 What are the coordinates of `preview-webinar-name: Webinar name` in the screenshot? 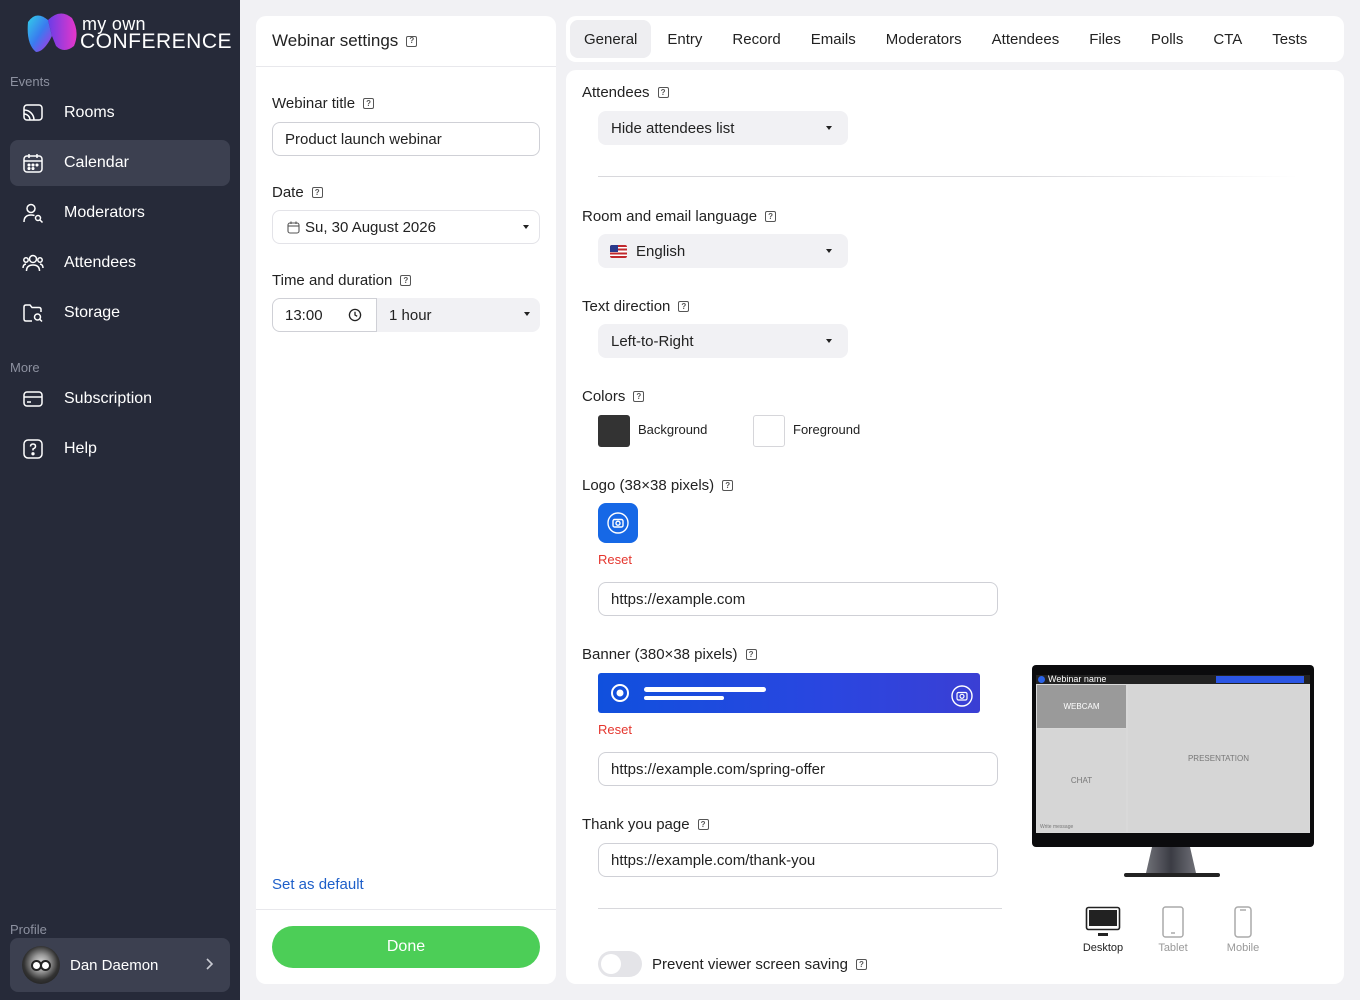 It's located at (1077, 679).